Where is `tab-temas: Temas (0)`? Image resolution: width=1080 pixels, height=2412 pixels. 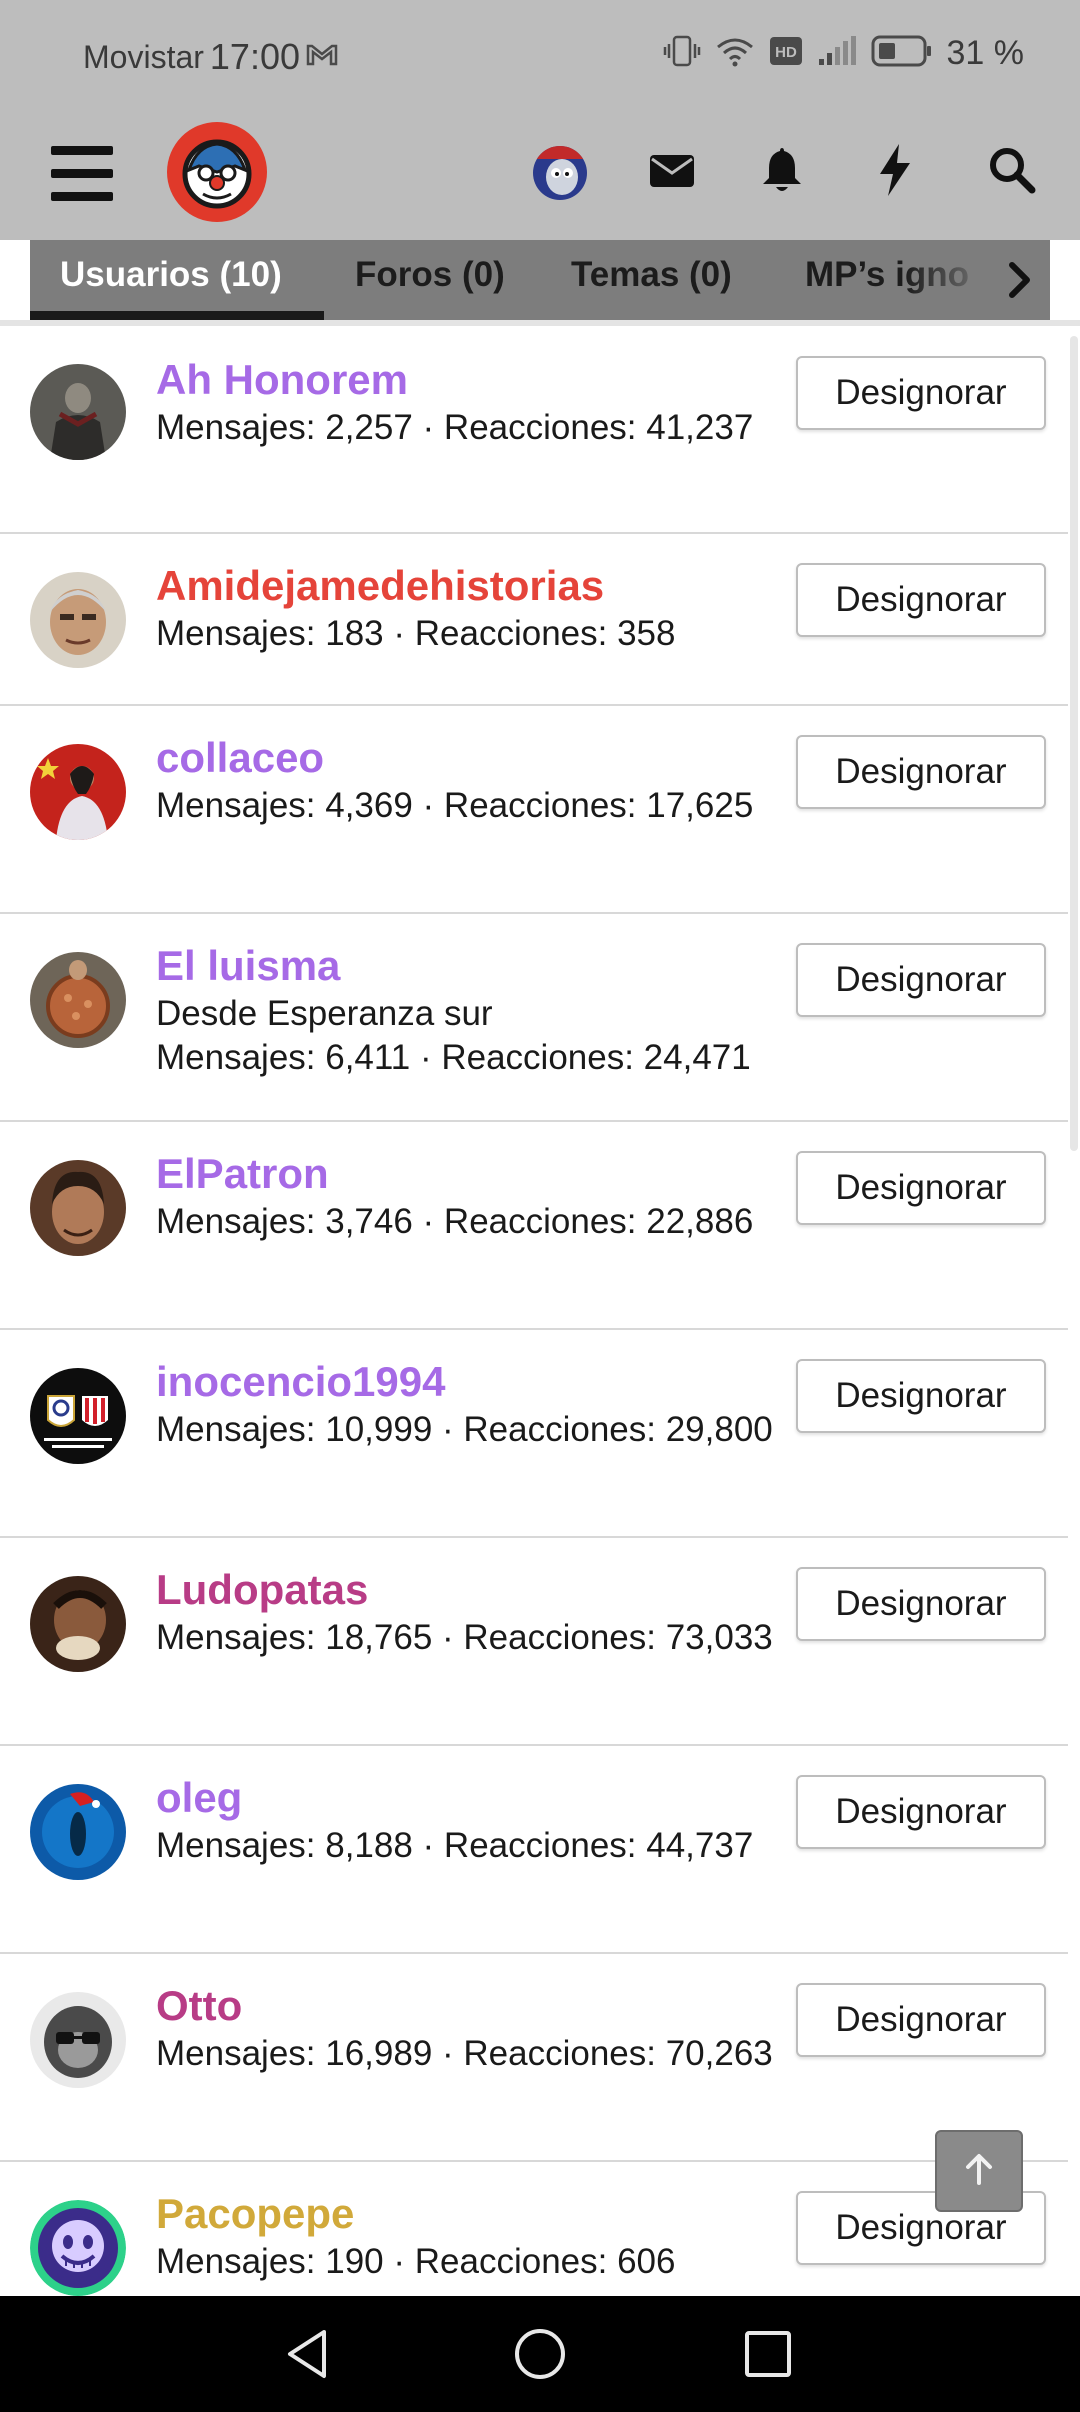 tab-temas: Temas (0) is located at coordinates (651, 277).